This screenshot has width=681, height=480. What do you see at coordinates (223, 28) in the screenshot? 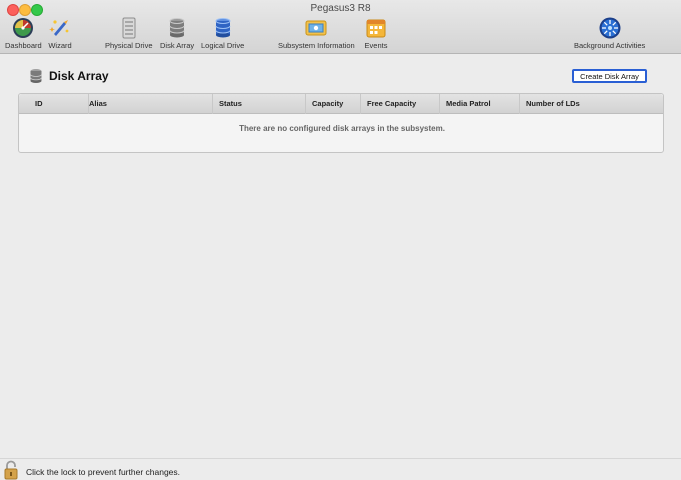
I see `logical-drive-icon` at bounding box center [223, 28].